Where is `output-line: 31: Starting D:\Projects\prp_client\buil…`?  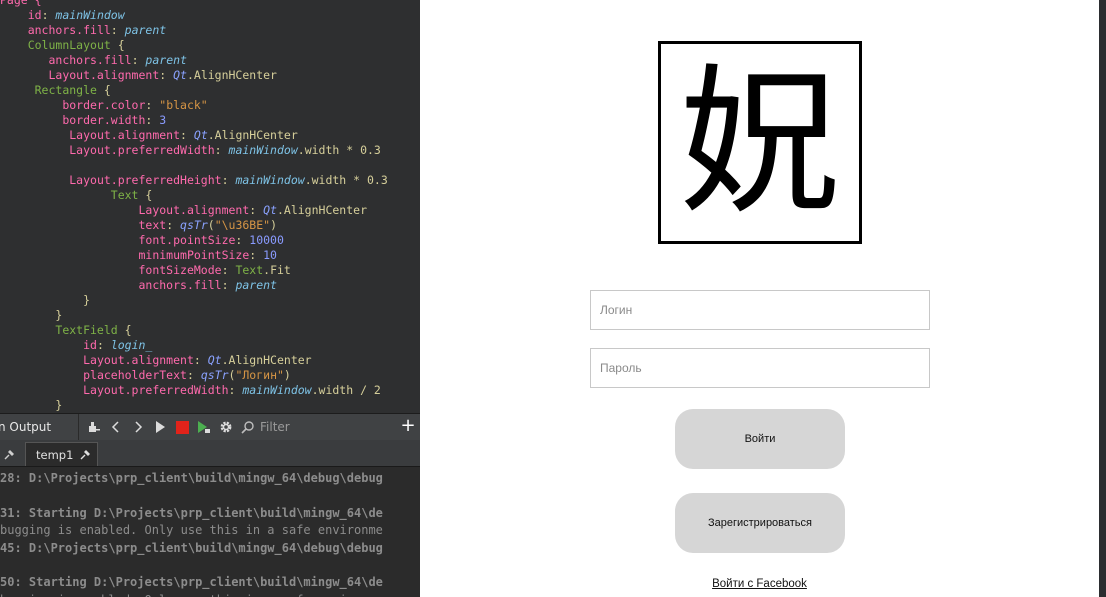
output-line: 31: Starting D:\Projects\prp_client\buil… is located at coordinates (191, 512).